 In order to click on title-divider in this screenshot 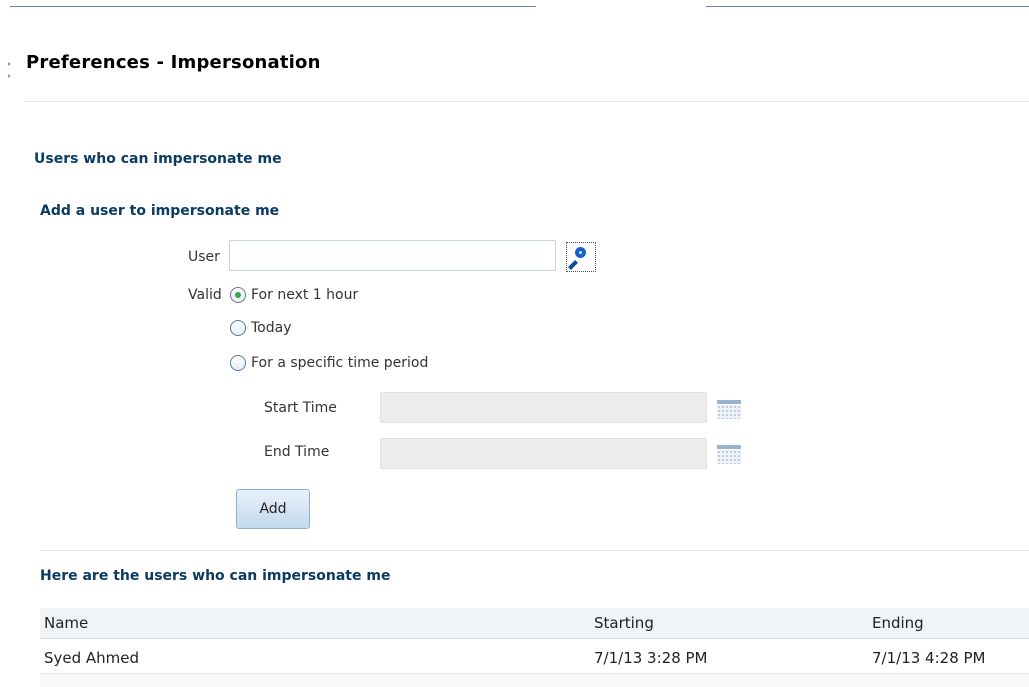, I will do `click(526, 101)`.